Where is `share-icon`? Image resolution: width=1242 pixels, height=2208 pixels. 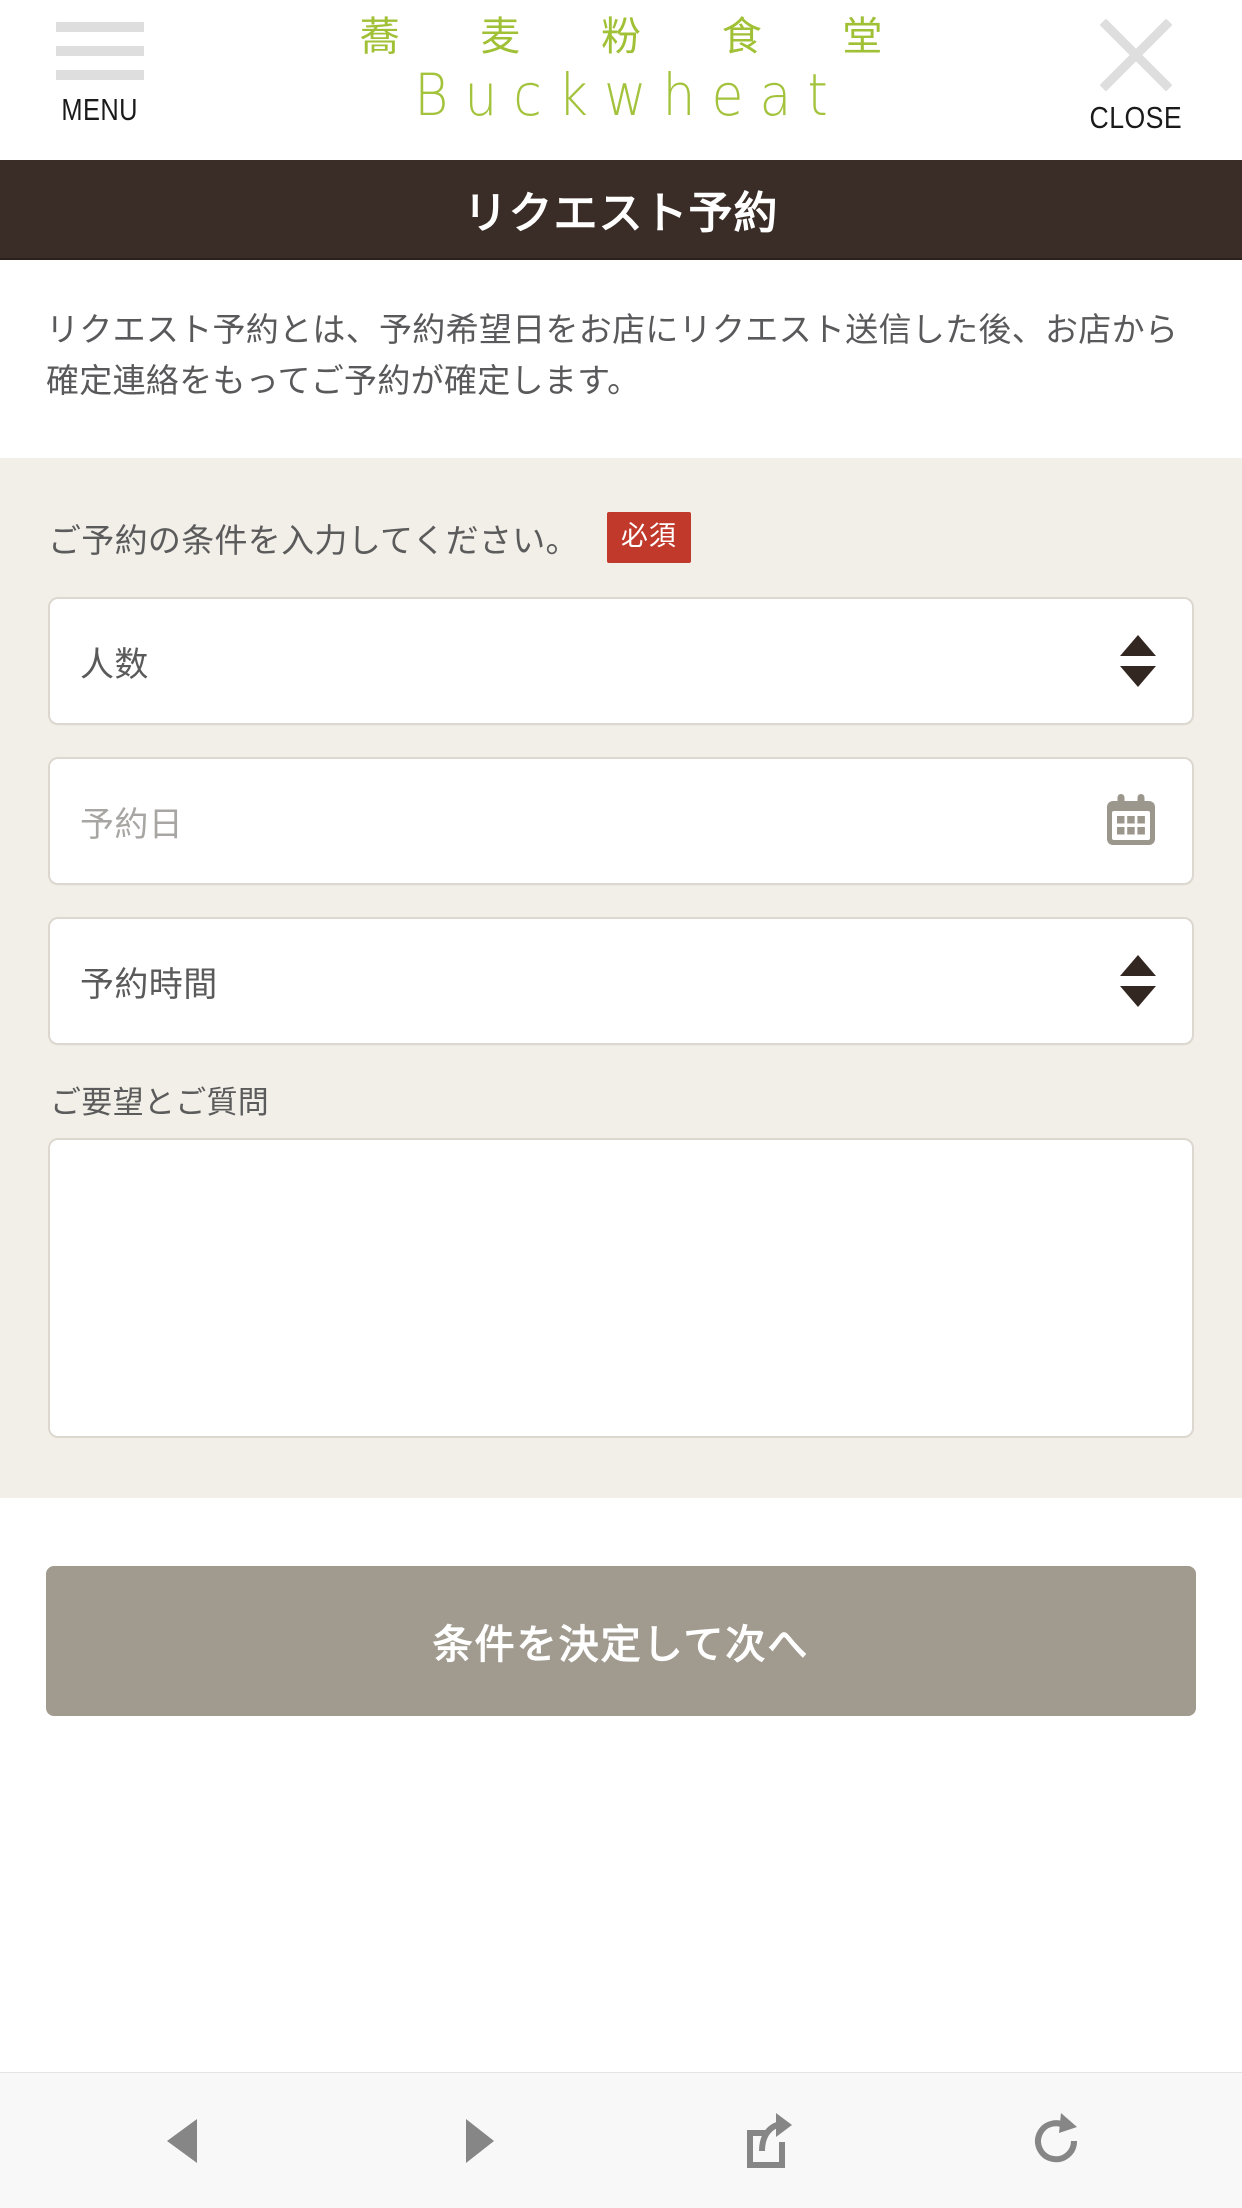 share-icon is located at coordinates (766, 2141).